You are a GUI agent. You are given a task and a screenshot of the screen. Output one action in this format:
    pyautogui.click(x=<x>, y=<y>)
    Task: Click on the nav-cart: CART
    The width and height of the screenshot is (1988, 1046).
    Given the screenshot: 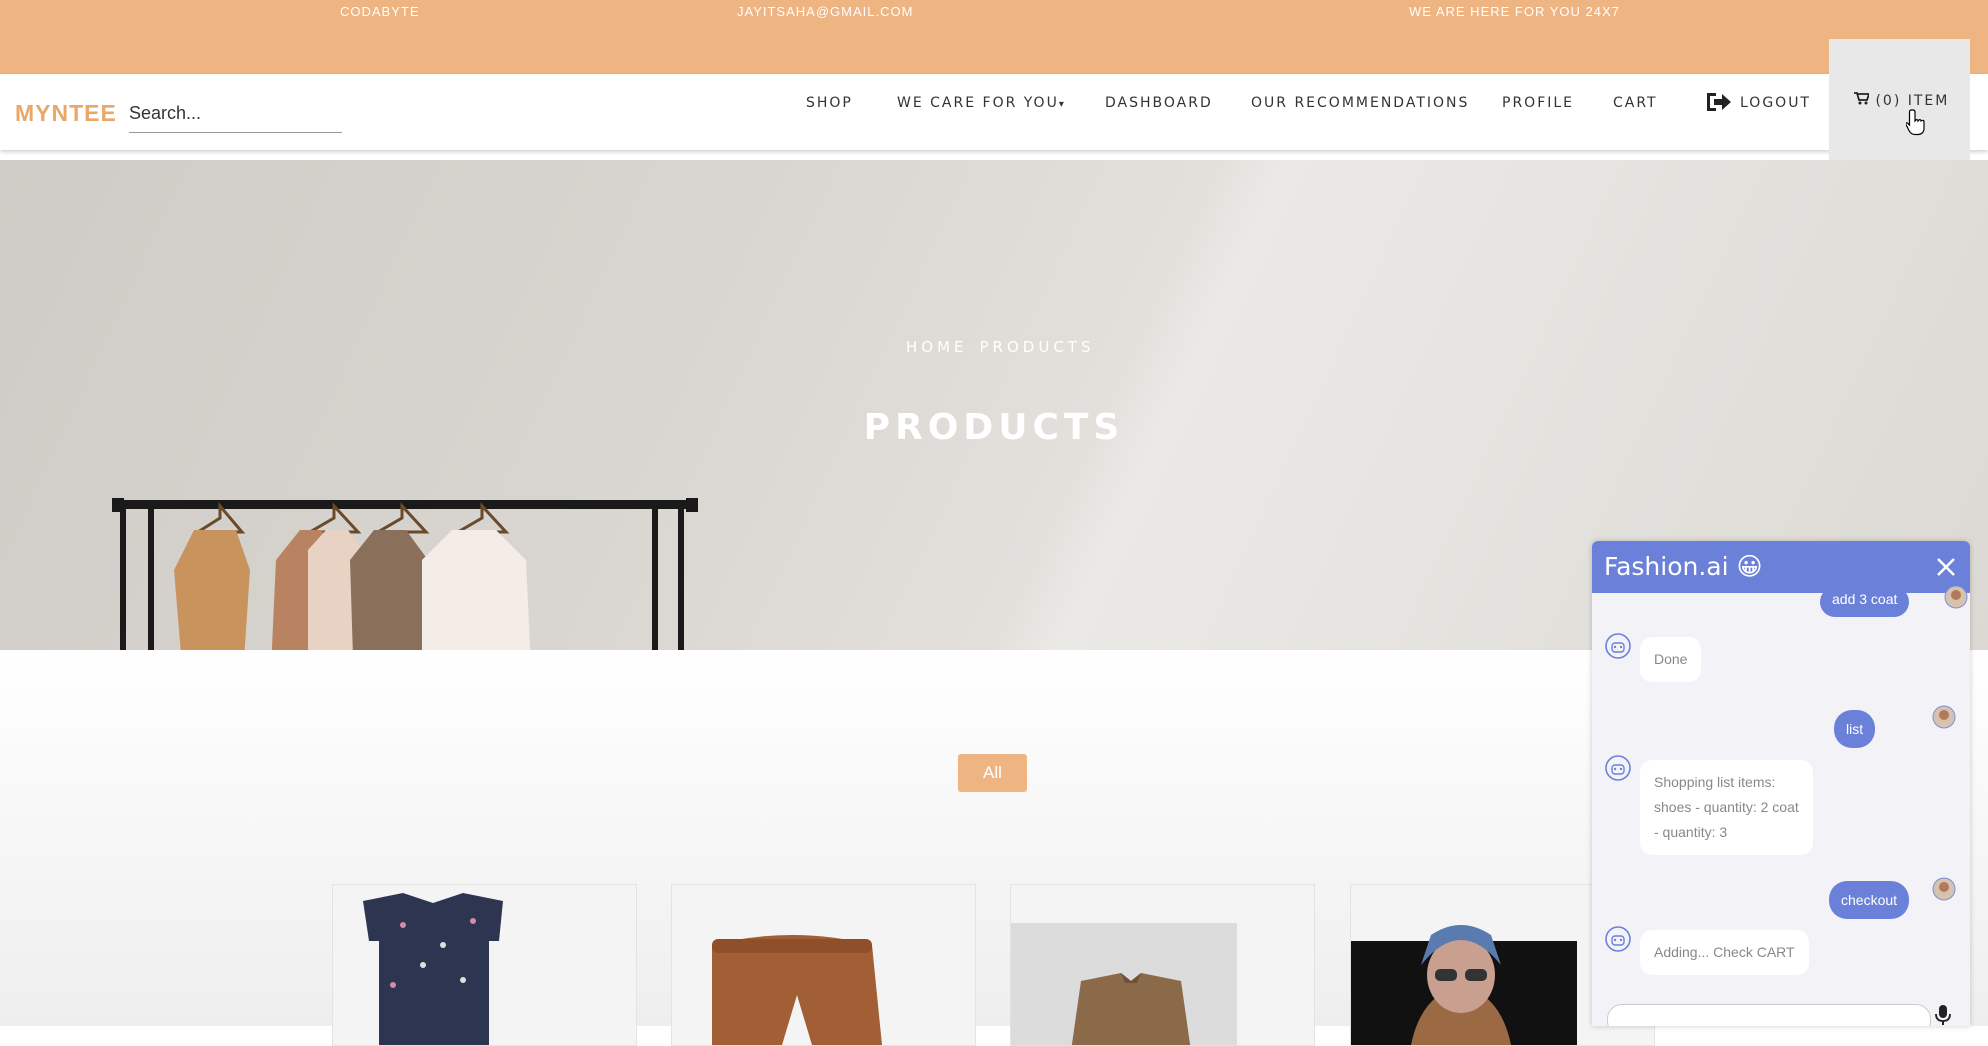 What is the action you would take?
    pyautogui.click(x=1635, y=103)
    